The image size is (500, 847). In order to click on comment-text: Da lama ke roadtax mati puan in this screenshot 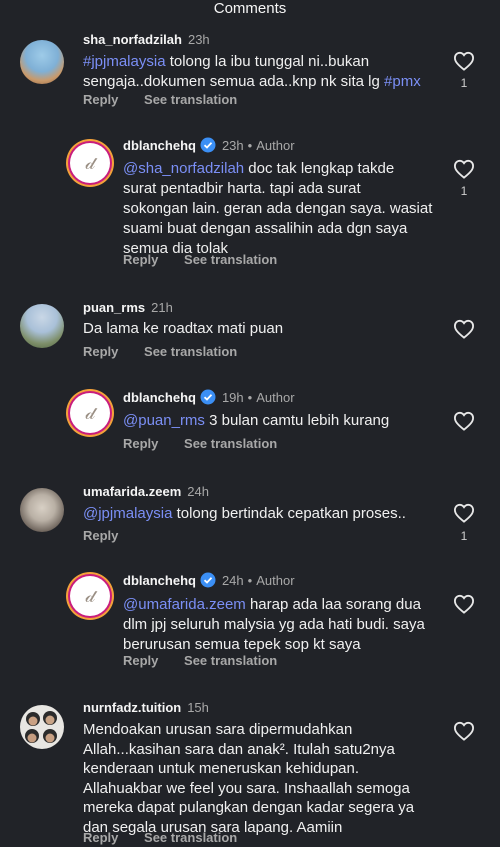, I will do `click(268, 329)`.